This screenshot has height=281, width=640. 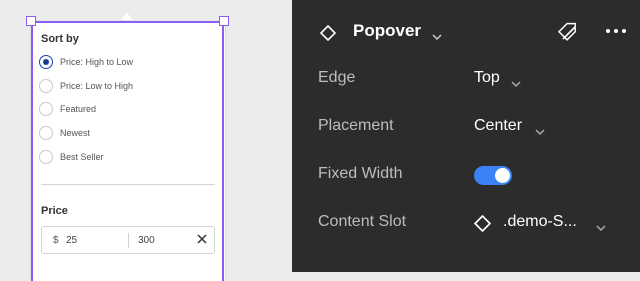 What do you see at coordinates (60, 39) in the screenshot?
I see `sort-by-title: Sort by` at bounding box center [60, 39].